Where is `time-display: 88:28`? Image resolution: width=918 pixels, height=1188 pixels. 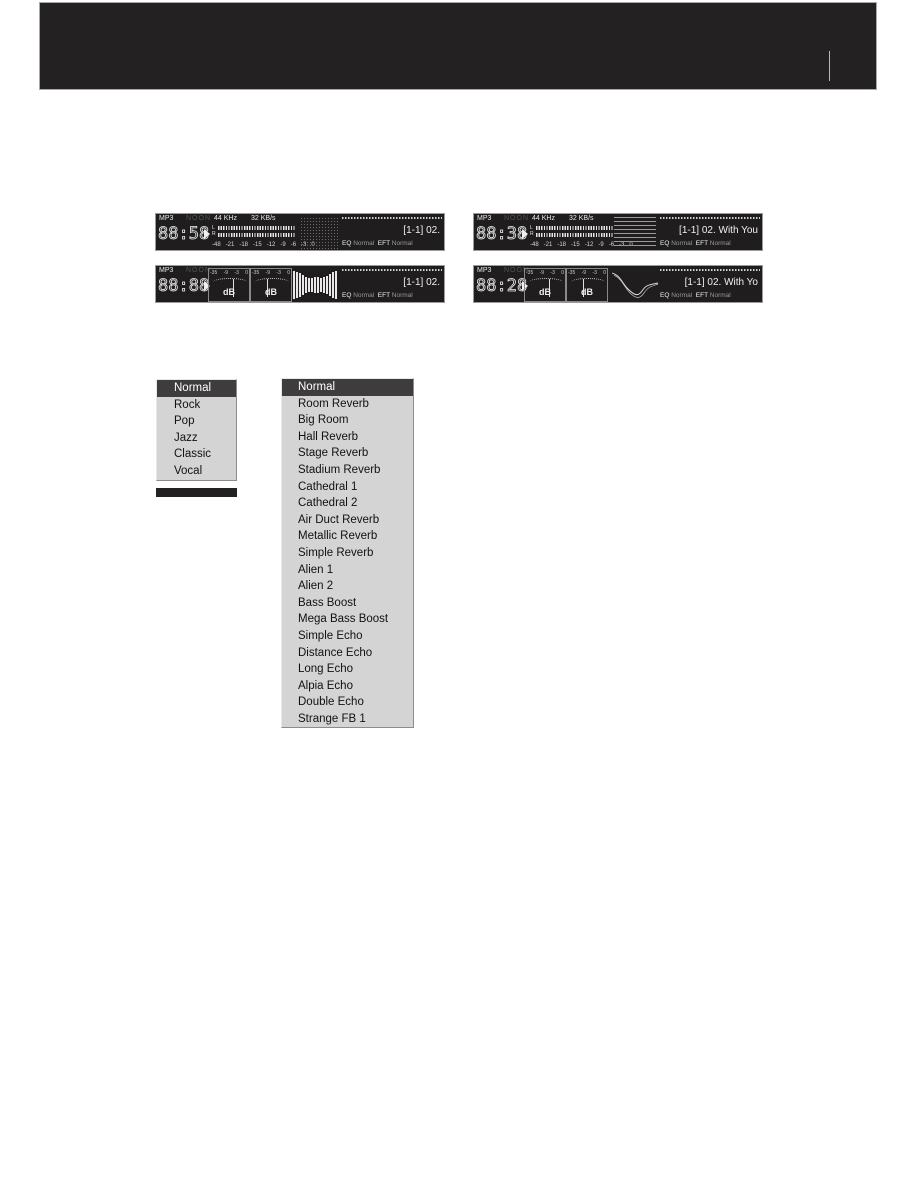 time-display: 88:28 is located at coordinates (502, 286).